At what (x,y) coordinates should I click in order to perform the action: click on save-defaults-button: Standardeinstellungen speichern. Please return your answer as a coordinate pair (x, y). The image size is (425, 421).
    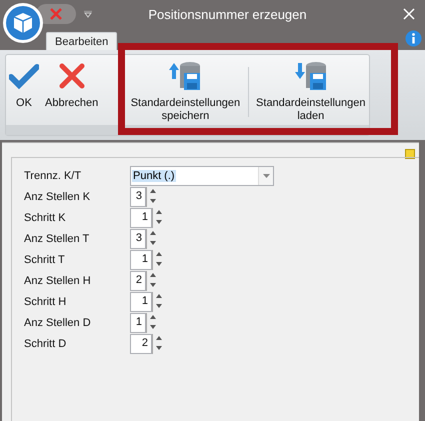
    Looking at the image, I should click on (185, 92).